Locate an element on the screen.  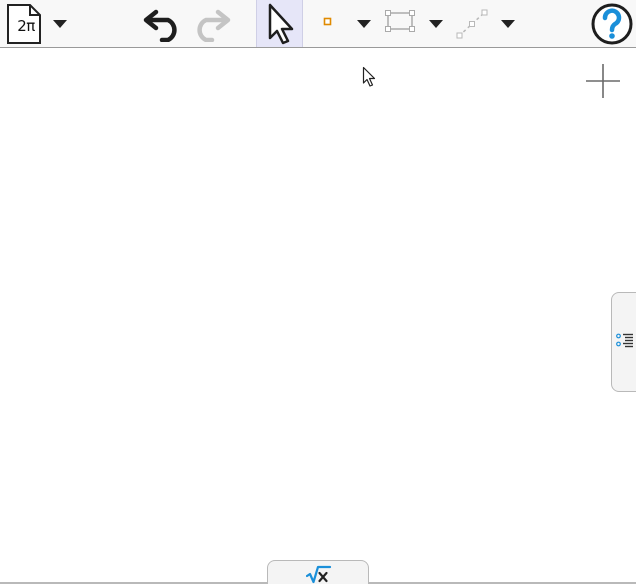
line-icon is located at coordinates (472, 24).